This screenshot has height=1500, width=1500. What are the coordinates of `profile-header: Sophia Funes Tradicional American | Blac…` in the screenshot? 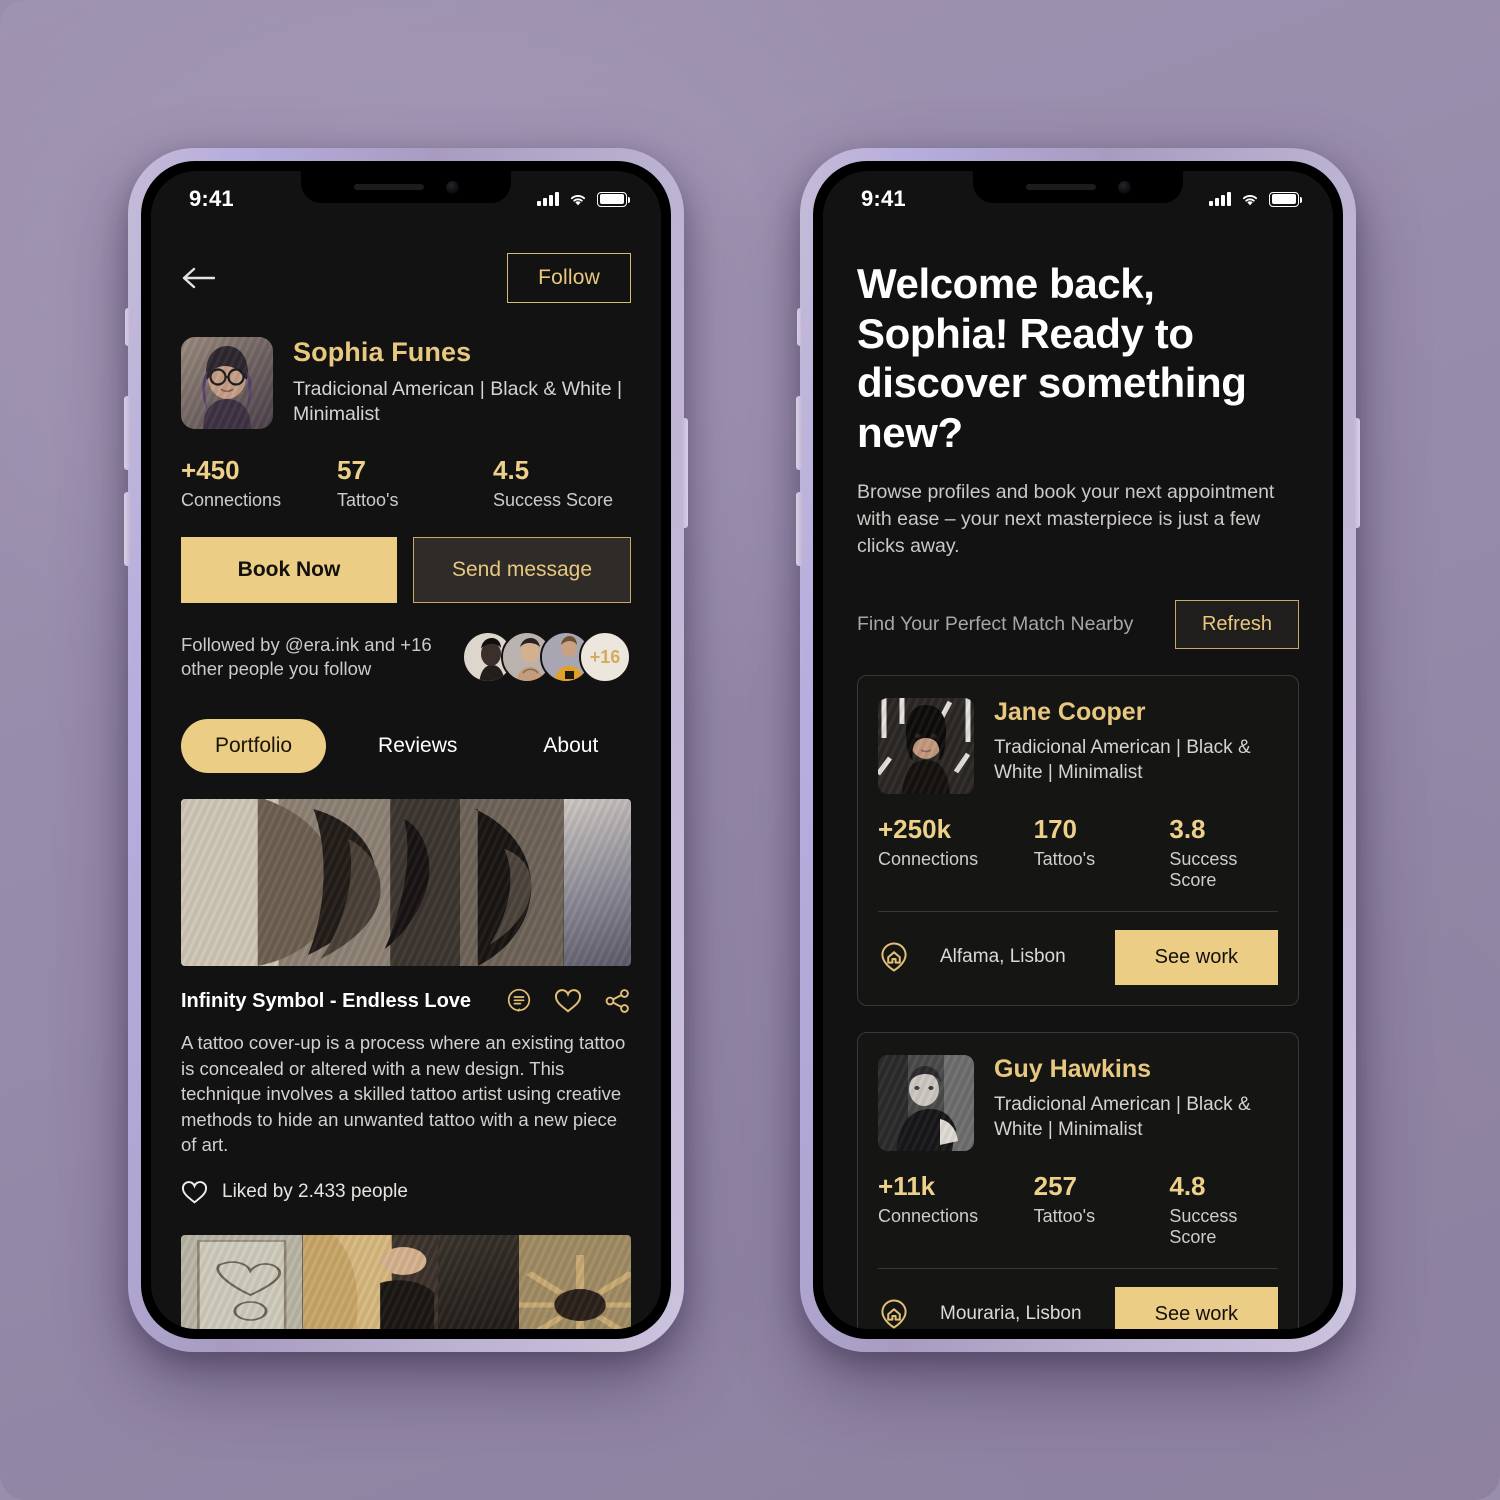 It's located at (406, 366).